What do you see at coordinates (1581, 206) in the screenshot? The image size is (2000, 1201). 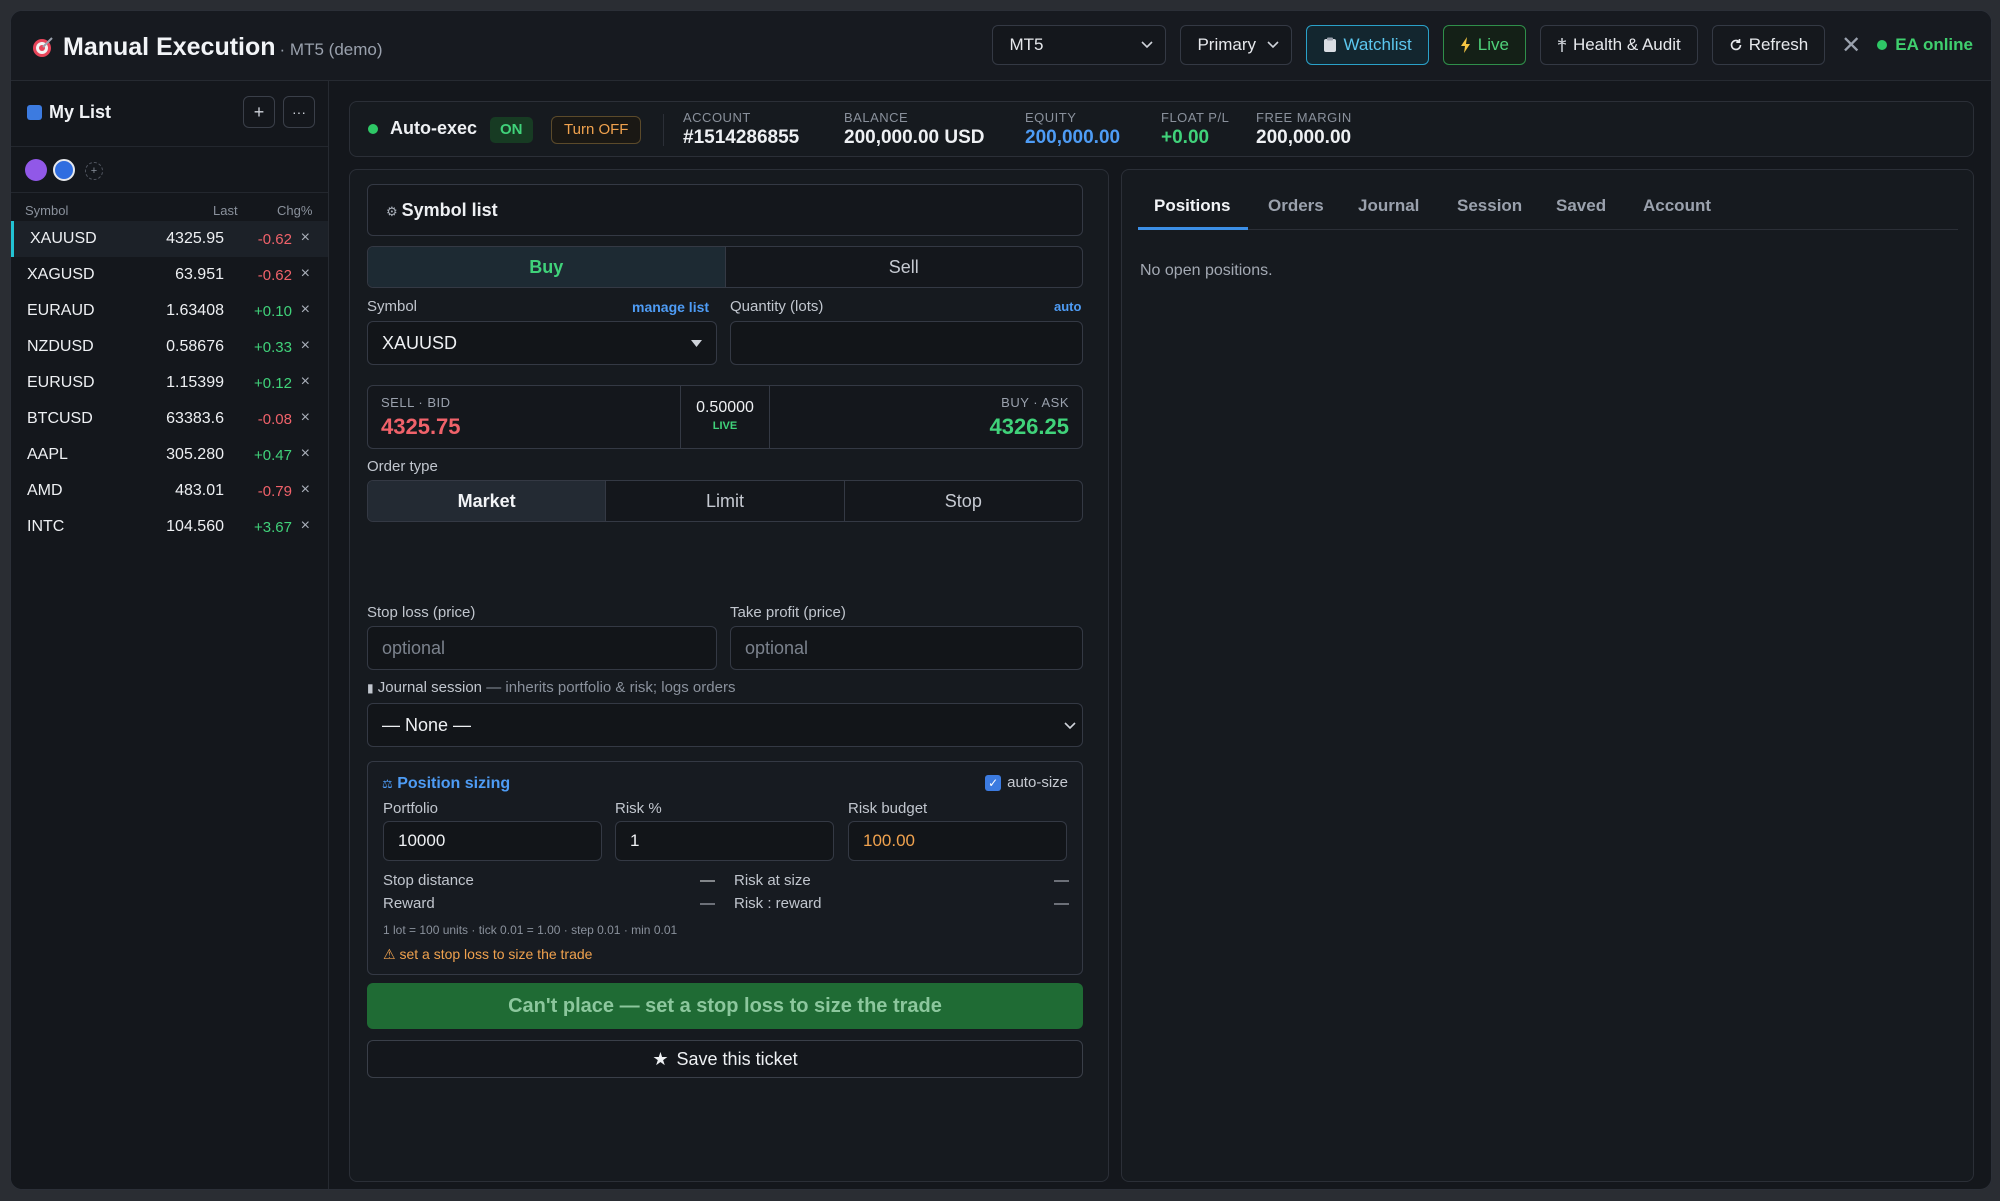 I see `tab-saved: Saved` at bounding box center [1581, 206].